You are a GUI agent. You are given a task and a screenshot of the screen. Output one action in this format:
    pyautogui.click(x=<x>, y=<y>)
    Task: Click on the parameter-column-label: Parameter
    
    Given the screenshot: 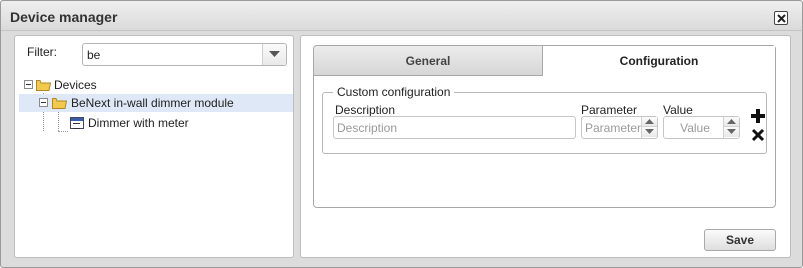 What is the action you would take?
    pyautogui.click(x=609, y=110)
    